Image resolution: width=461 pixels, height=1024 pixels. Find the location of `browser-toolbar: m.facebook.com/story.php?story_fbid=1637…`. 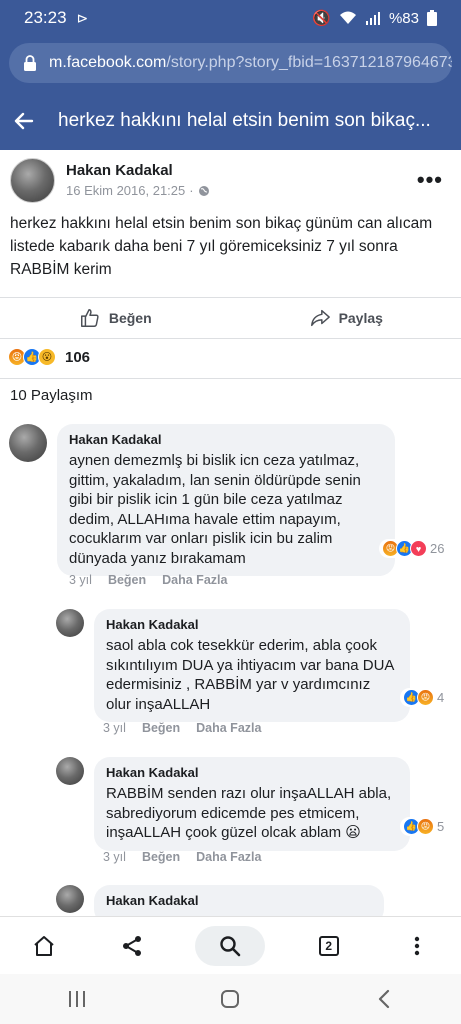

browser-toolbar: m.facebook.com/story.php?story_fbid=1637… is located at coordinates (230, 64).